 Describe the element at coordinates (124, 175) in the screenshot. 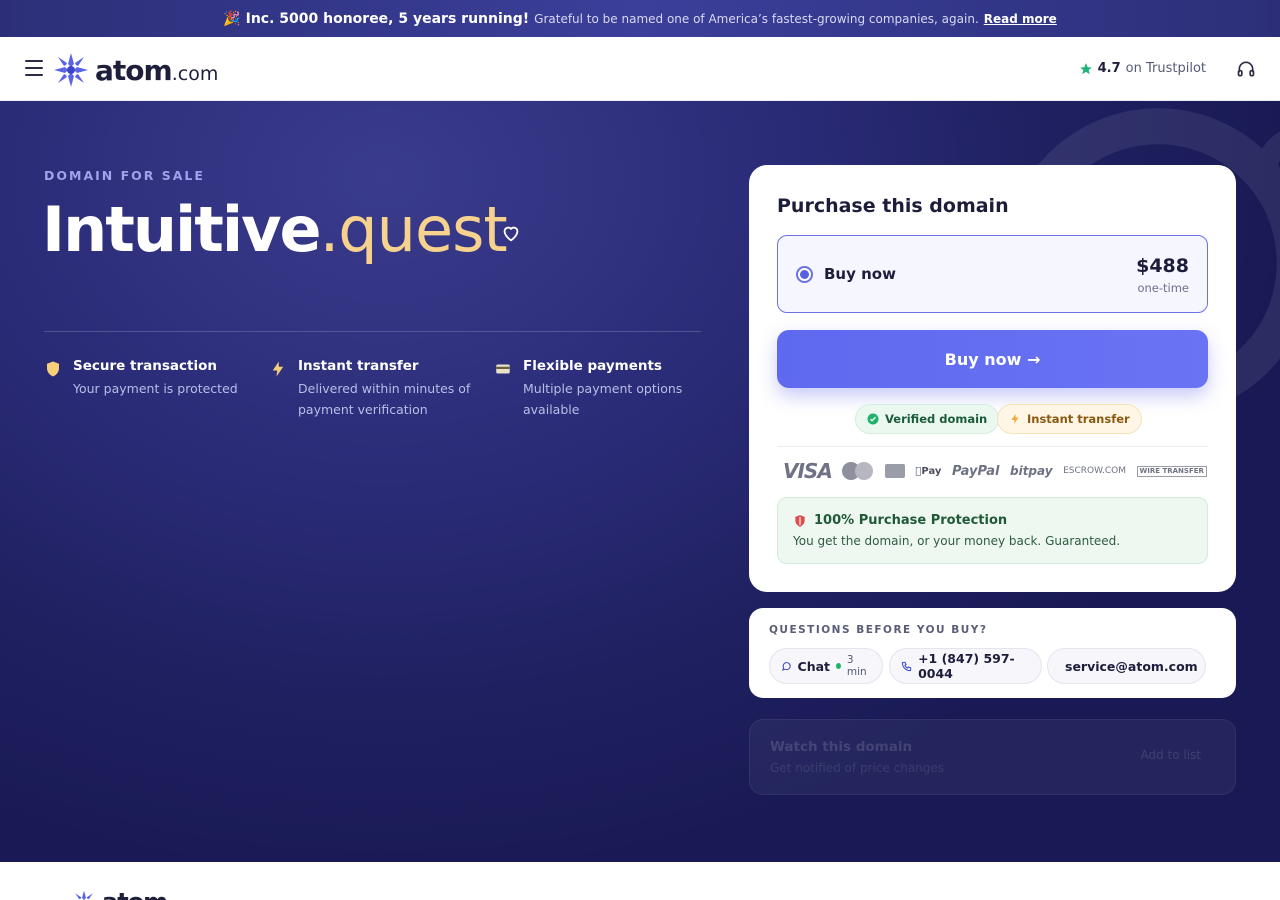

I see `domain-for-sale-label: DOMAIN FOR SALE` at that location.